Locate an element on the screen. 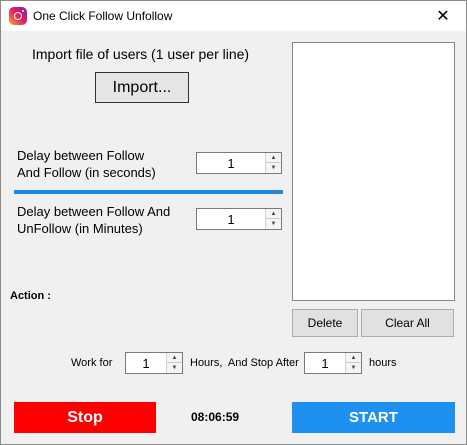 This screenshot has width=467, height=445. work-hours-stepper: 1 ▲ ▼ is located at coordinates (154, 363).